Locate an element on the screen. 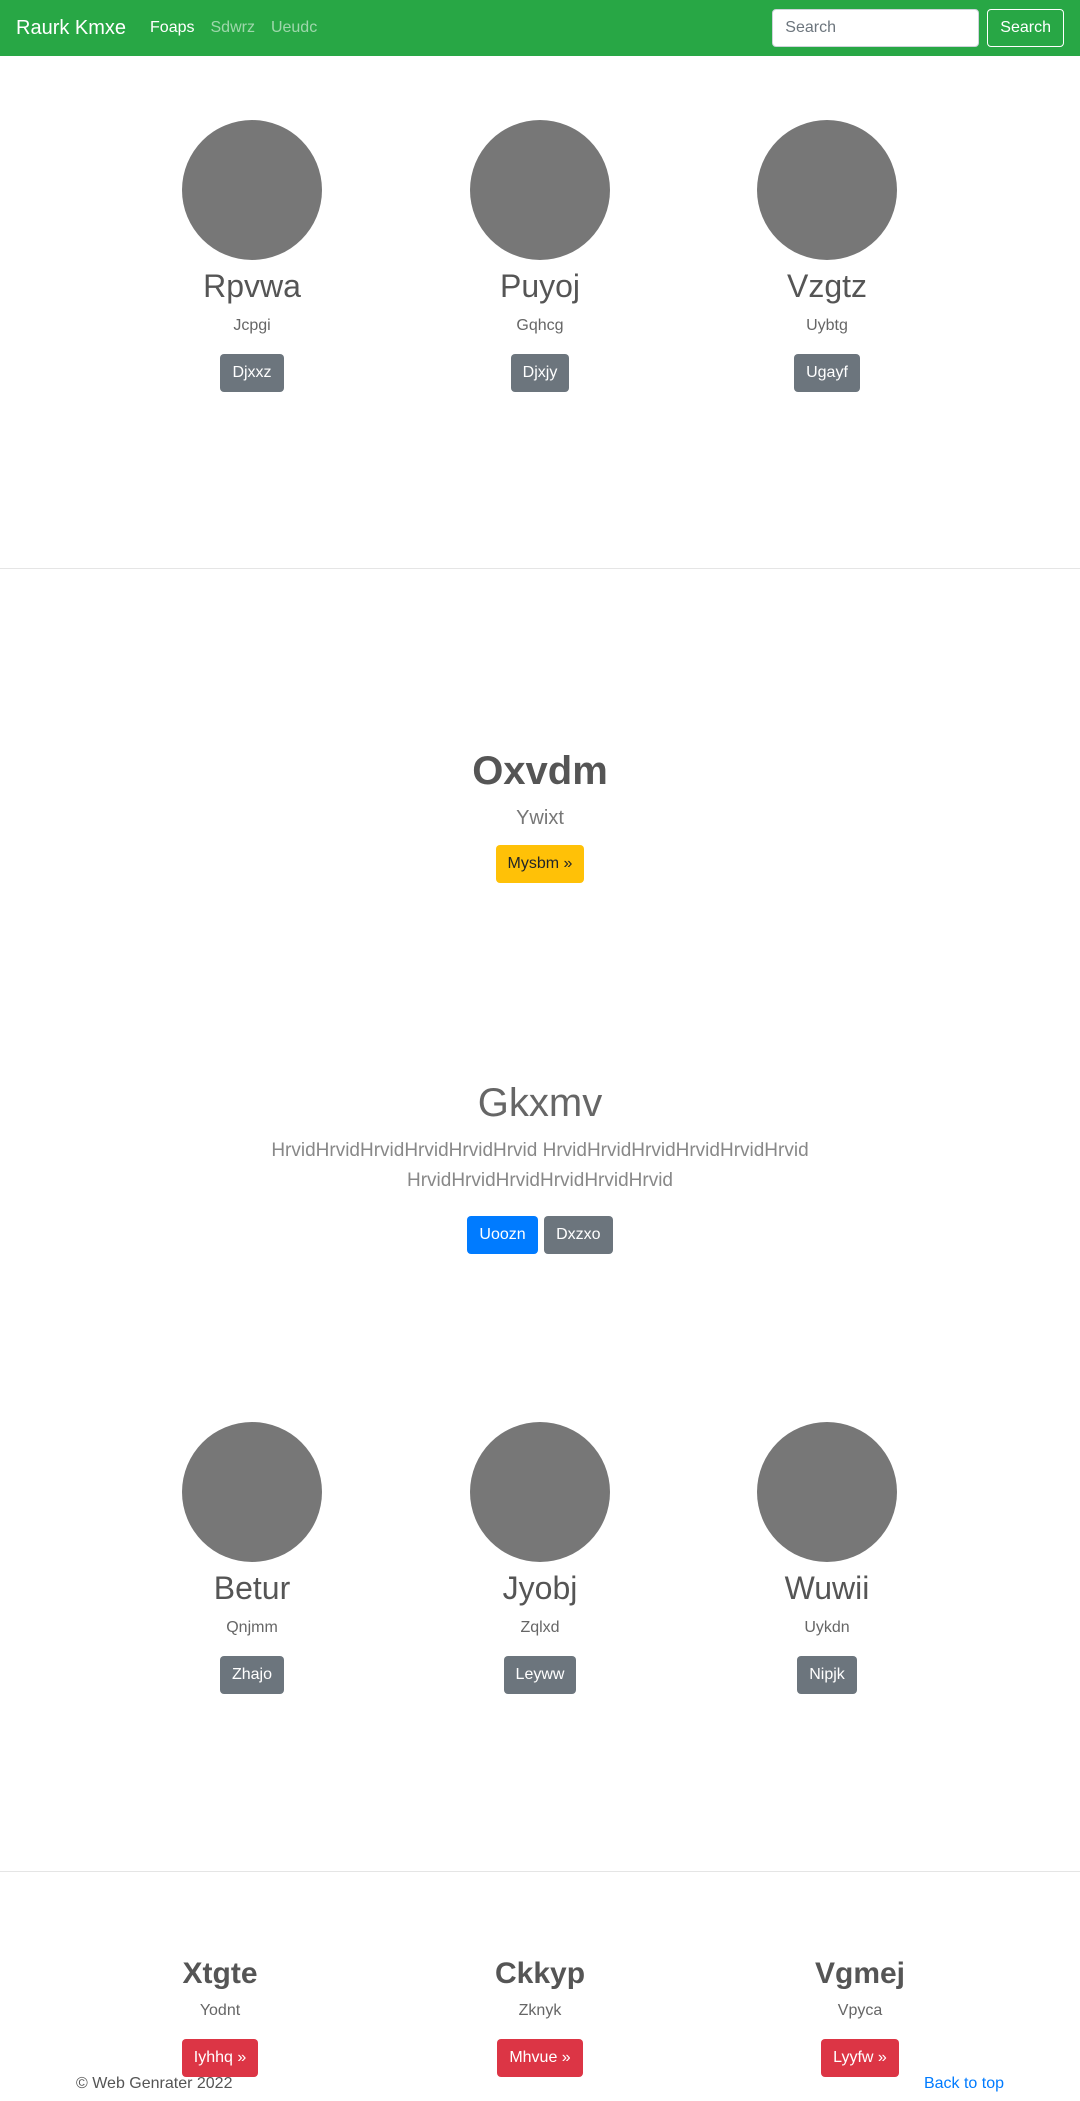 This screenshot has width=1080, height=2101. feature-button: Mhvue » is located at coordinates (540, 2058).